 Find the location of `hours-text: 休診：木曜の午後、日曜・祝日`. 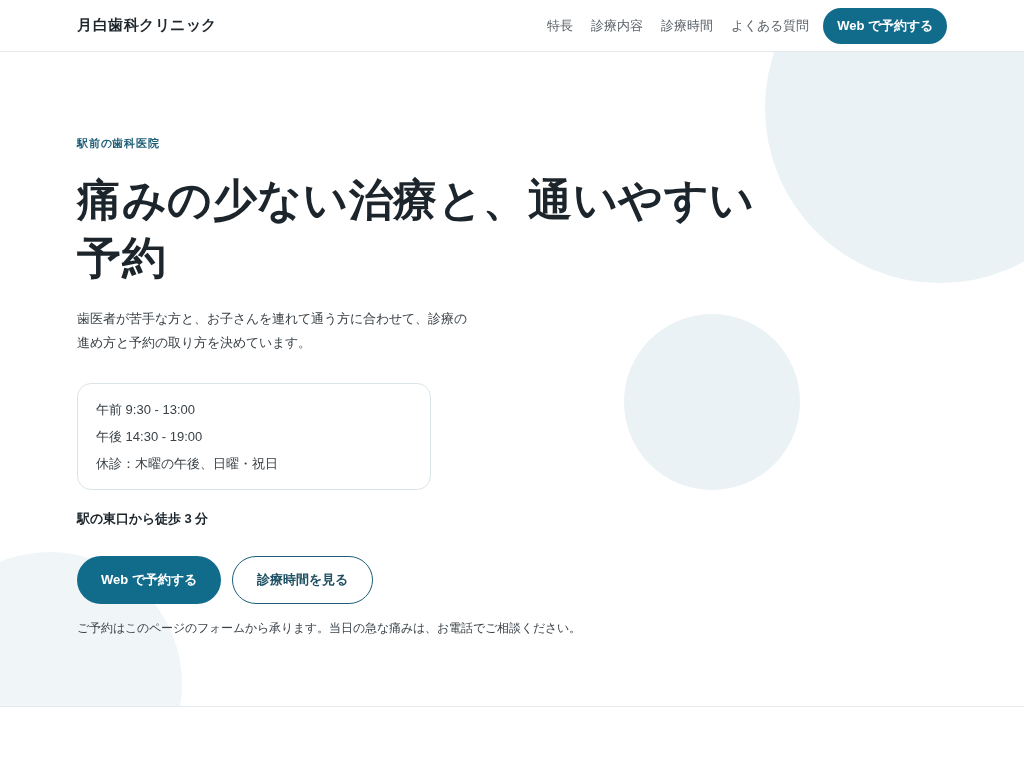

hours-text: 休診：木曜の午後、日曜・祝日 is located at coordinates (187, 464).